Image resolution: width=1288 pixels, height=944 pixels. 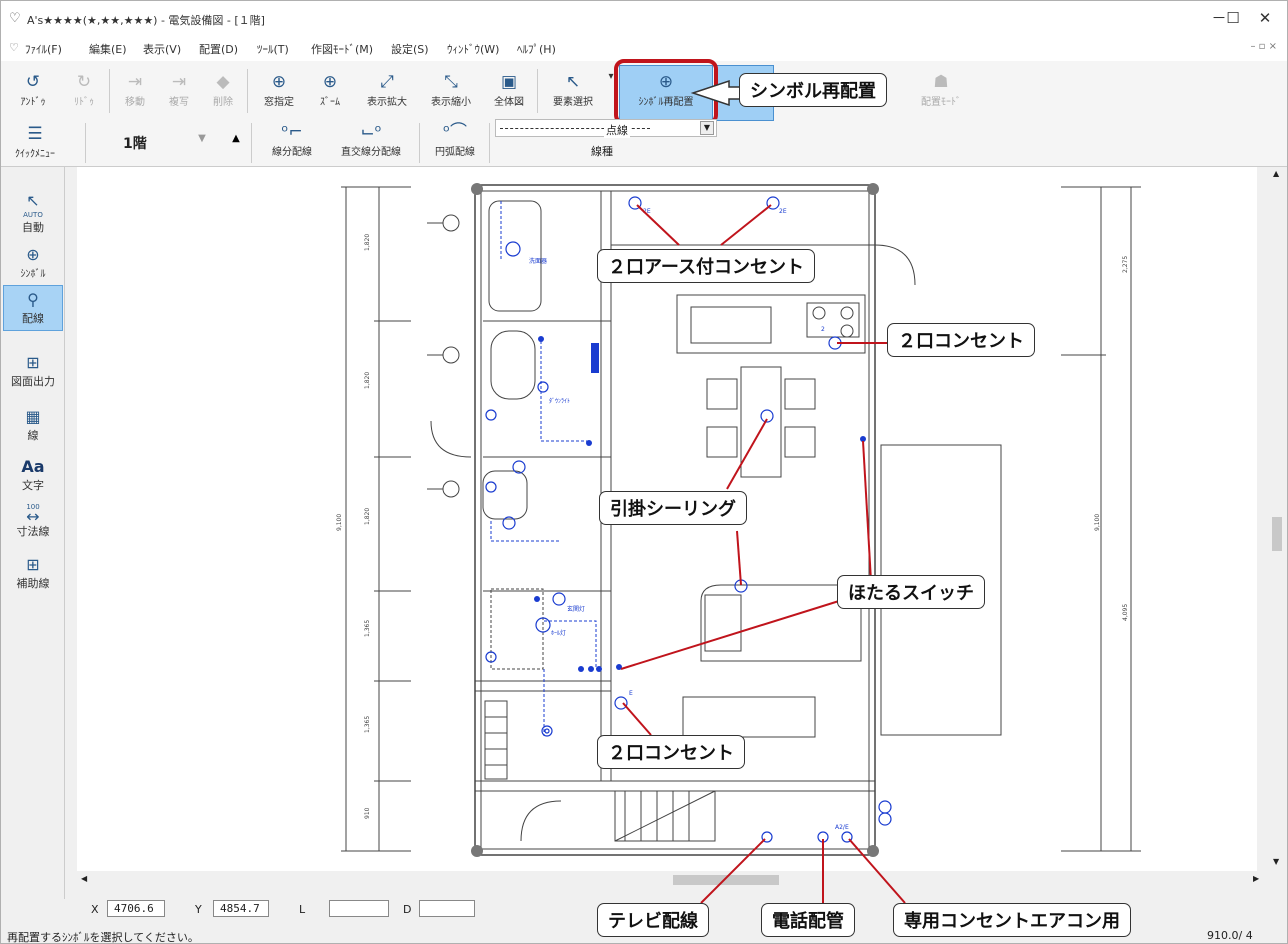 What do you see at coordinates (808, 920) in the screenshot?
I see `callout-phone: 電話配管` at bounding box center [808, 920].